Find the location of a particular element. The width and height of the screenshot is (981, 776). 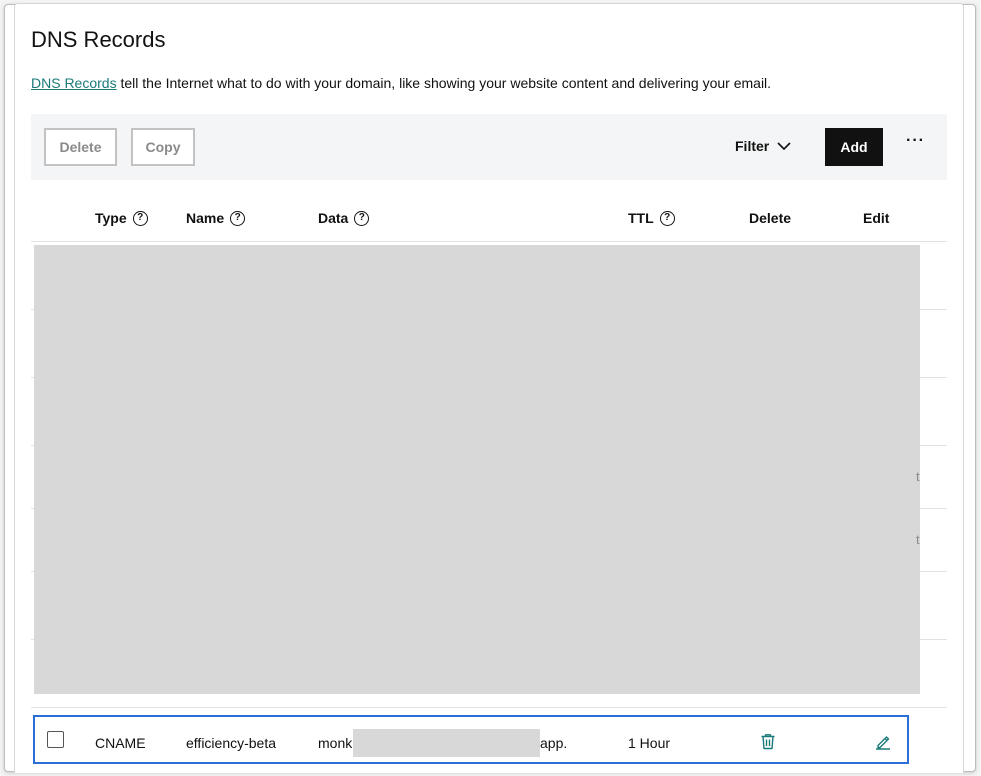

column-header-type: Type ? is located at coordinates (121, 218).